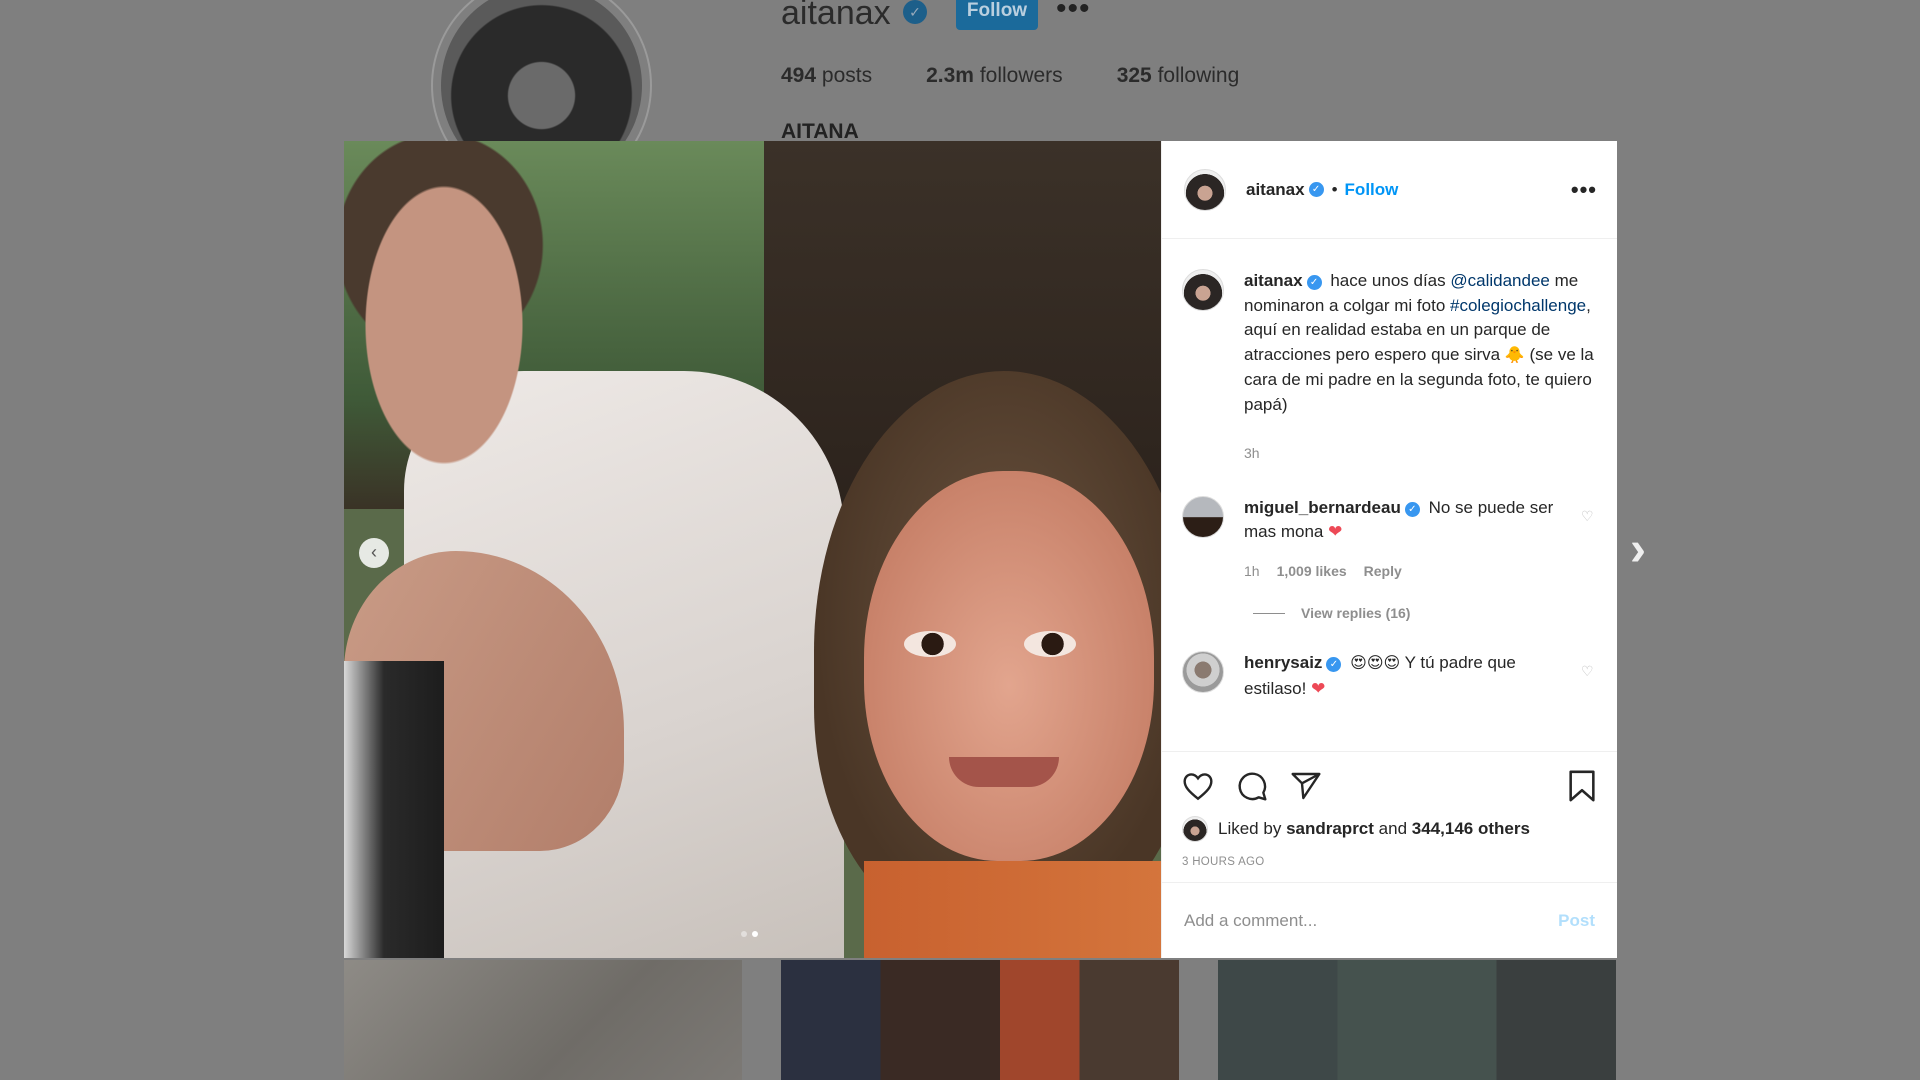  What do you see at coordinates (744, 934) in the screenshot?
I see `carousel-dot` at bounding box center [744, 934].